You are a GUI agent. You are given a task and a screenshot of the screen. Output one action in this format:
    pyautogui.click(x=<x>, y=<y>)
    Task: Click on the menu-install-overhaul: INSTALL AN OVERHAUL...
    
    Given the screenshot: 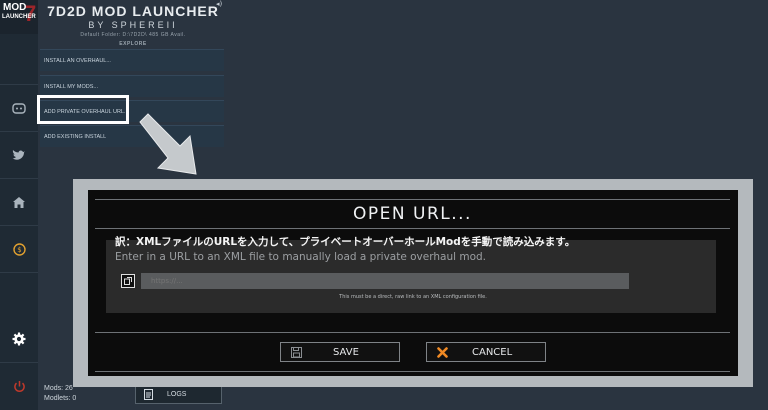 What is the action you would take?
    pyautogui.click(x=132, y=60)
    